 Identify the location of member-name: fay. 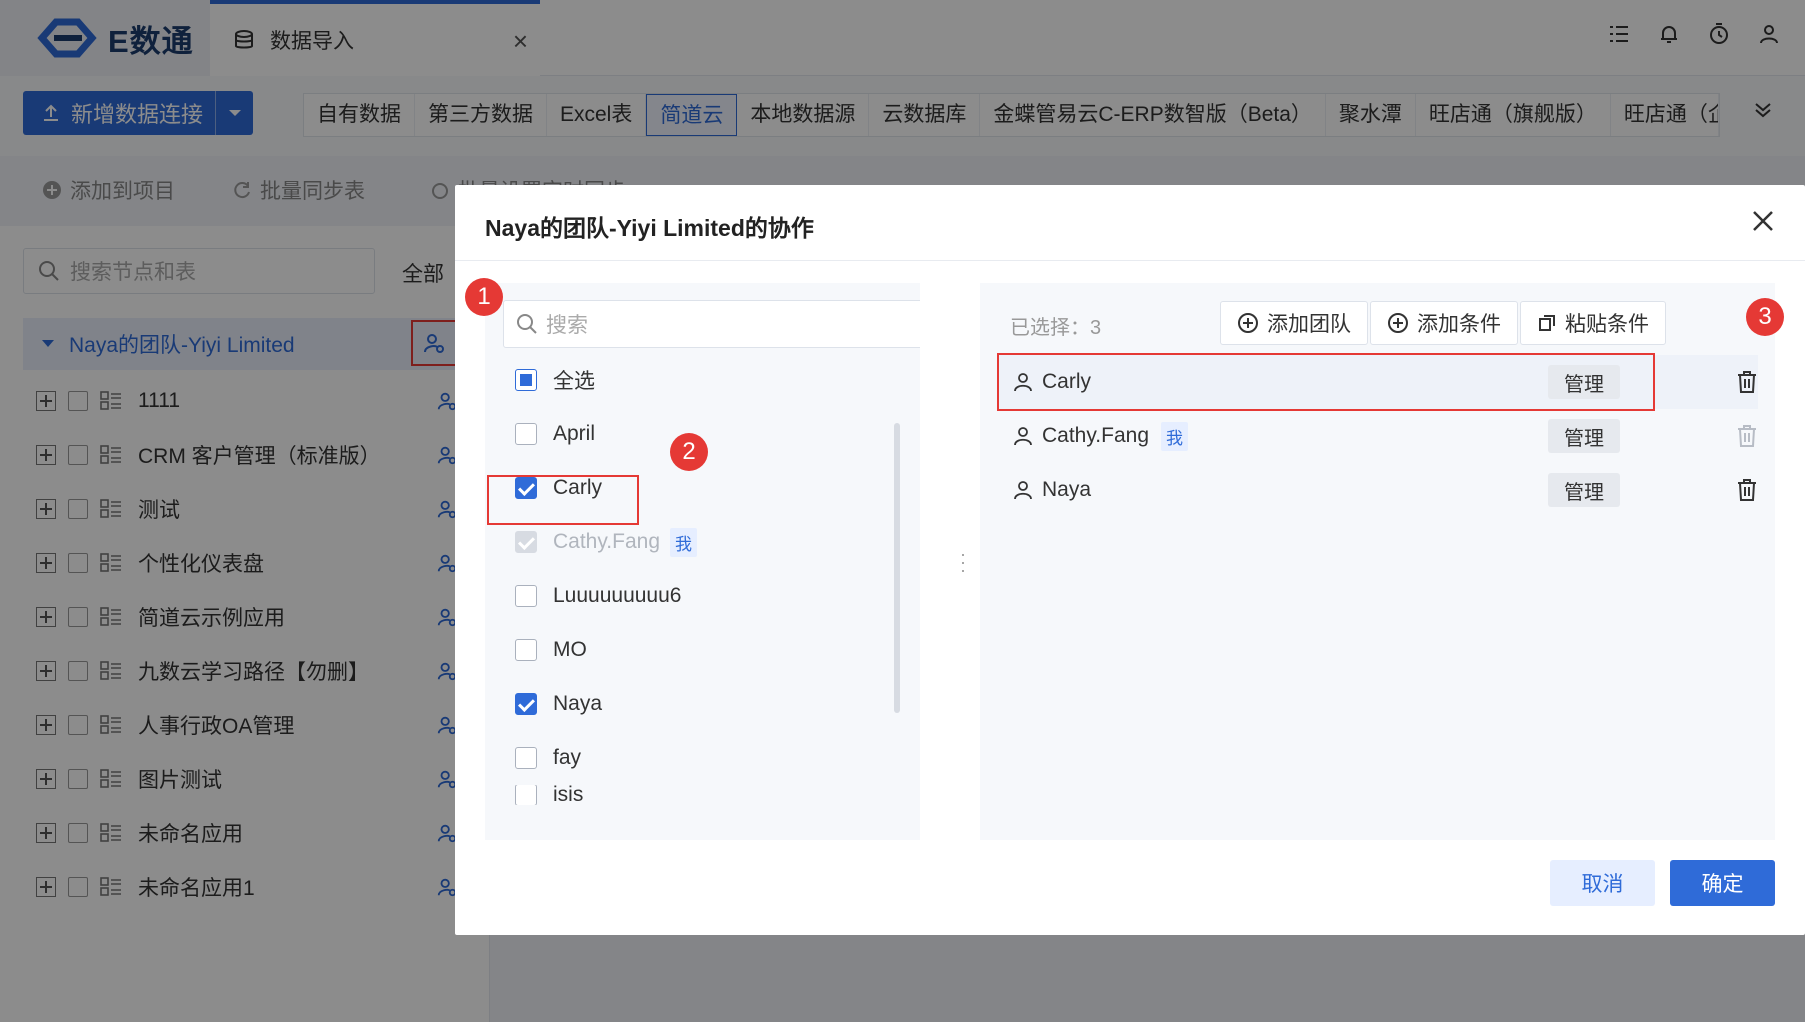
(567, 757).